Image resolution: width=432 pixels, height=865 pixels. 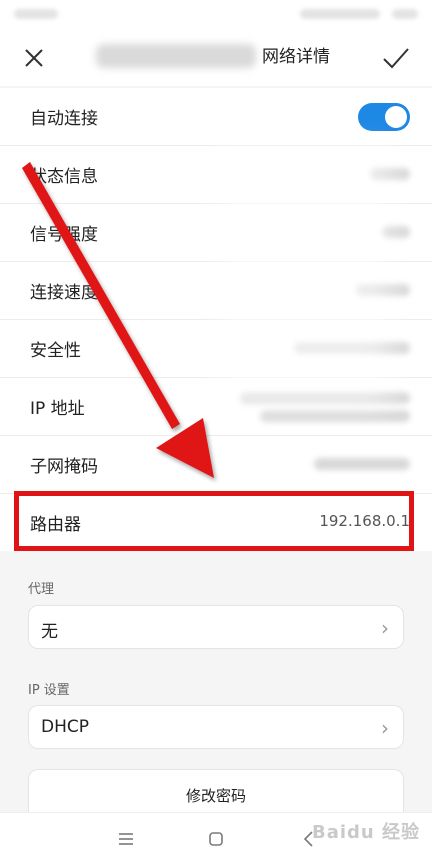 I want to click on battery-icon, so click(x=405, y=14).